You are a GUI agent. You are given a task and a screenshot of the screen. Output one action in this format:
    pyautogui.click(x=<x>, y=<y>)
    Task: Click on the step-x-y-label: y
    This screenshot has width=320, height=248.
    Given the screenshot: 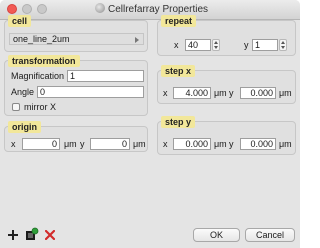 What is the action you would take?
    pyautogui.click(x=231, y=93)
    